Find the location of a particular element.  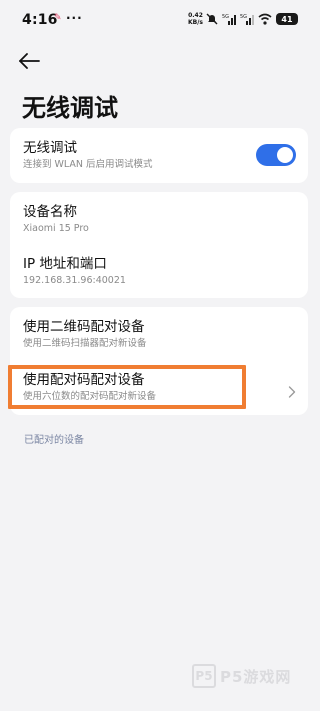

wireless-debug-card: 无线调试 连接到 WLAN 后启用调试模式 is located at coordinates (159, 155).